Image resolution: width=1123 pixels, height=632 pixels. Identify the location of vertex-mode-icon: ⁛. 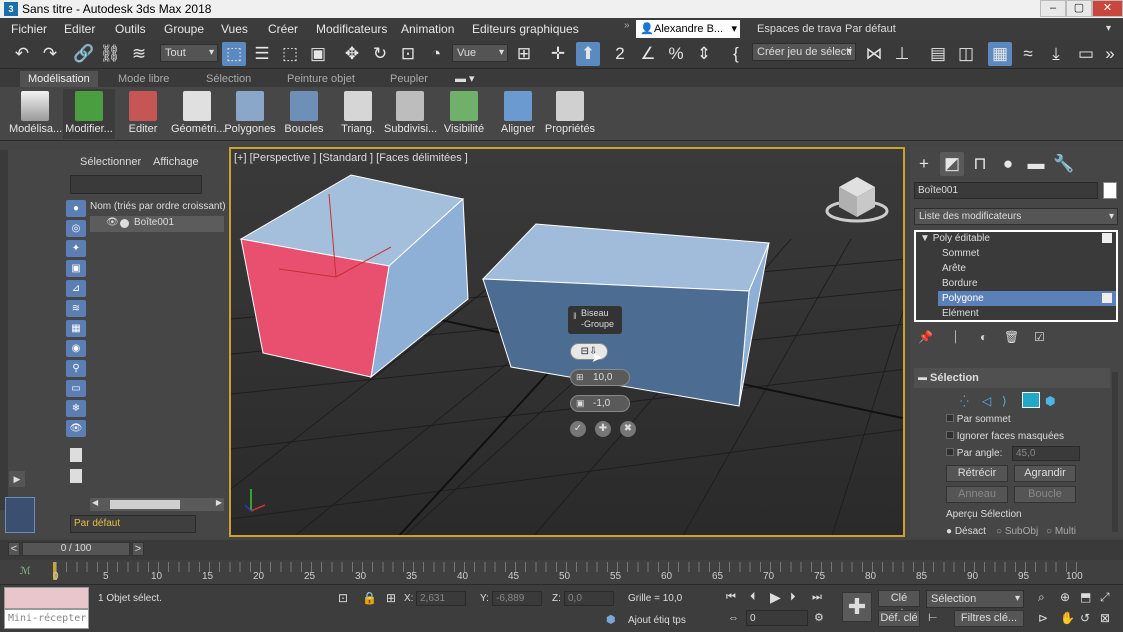
(964, 401).